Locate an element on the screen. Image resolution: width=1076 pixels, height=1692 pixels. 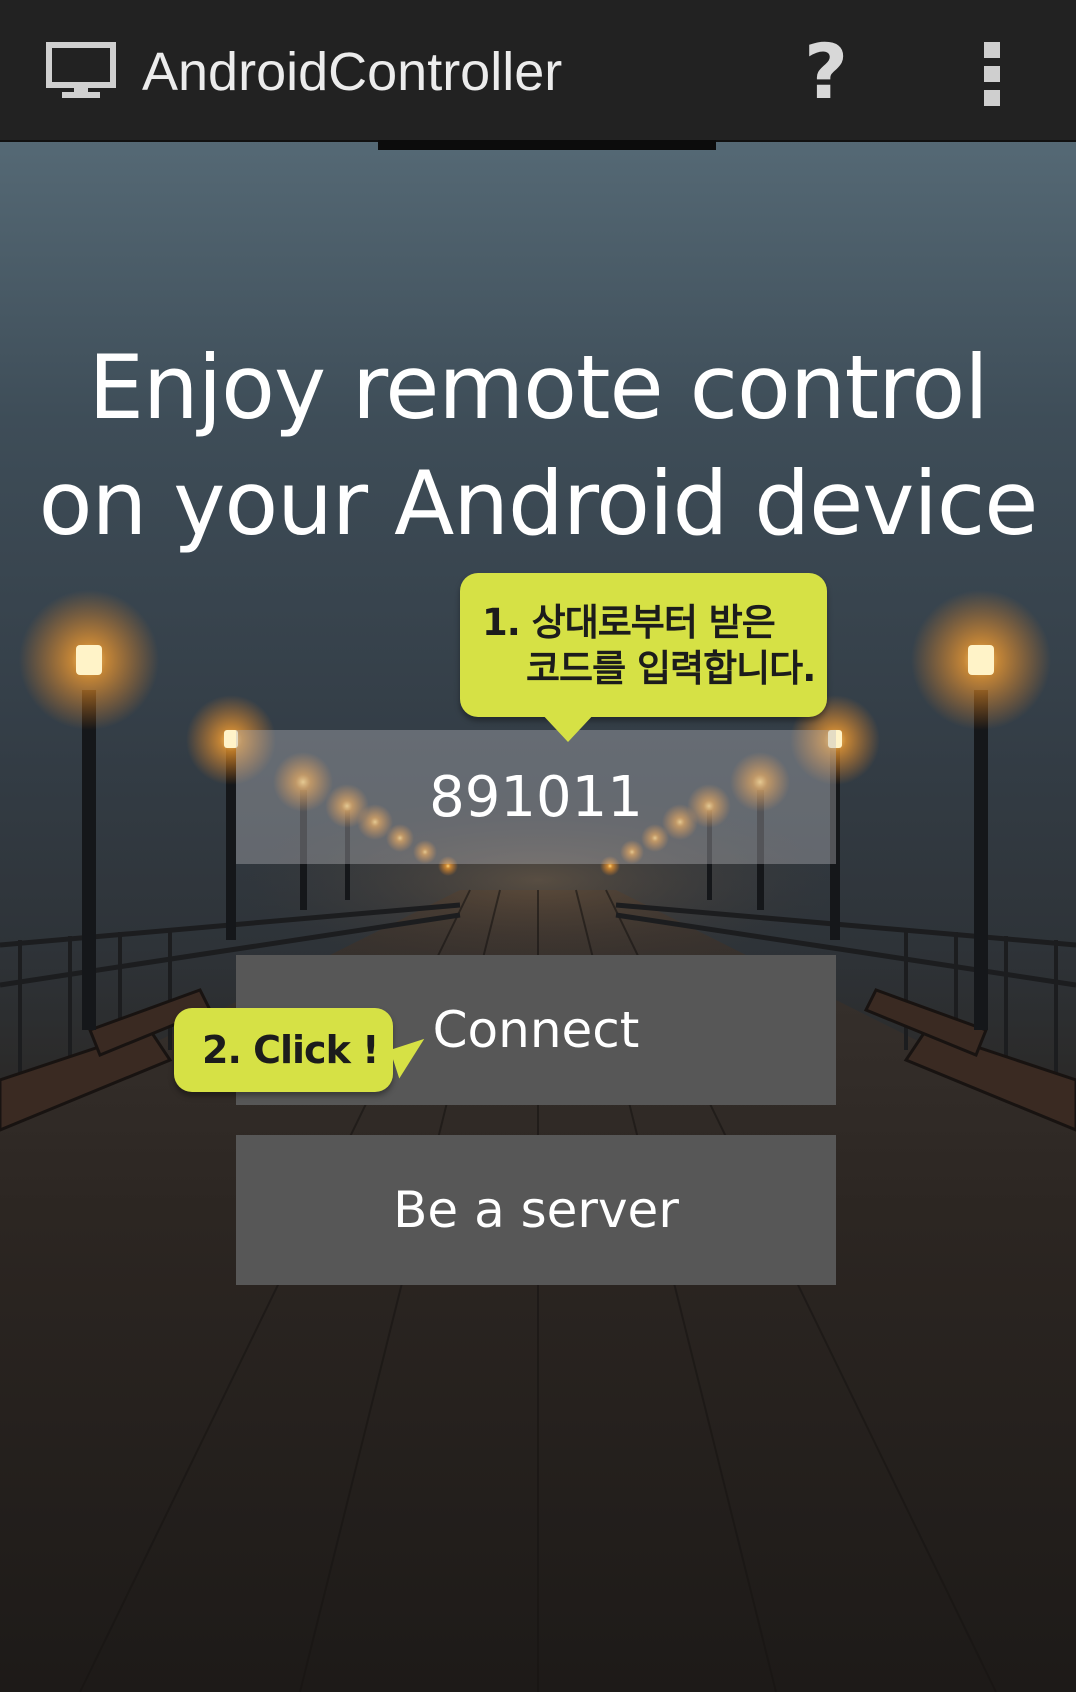
help-button: ? is located at coordinates (826, 72).